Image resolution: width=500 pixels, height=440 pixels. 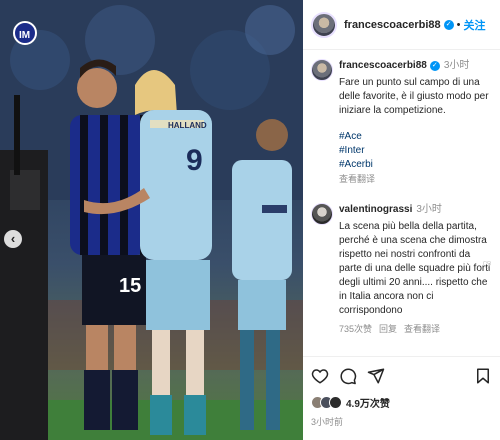 What do you see at coordinates (383, 65) in the screenshot?
I see `caption-username: francescoacerbi88` at bounding box center [383, 65].